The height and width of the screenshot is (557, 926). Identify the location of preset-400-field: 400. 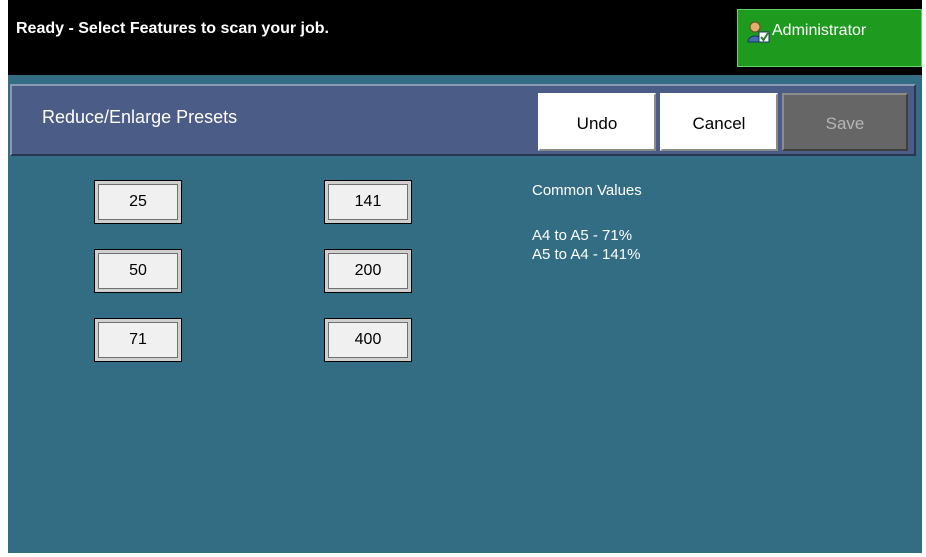
(368, 340).